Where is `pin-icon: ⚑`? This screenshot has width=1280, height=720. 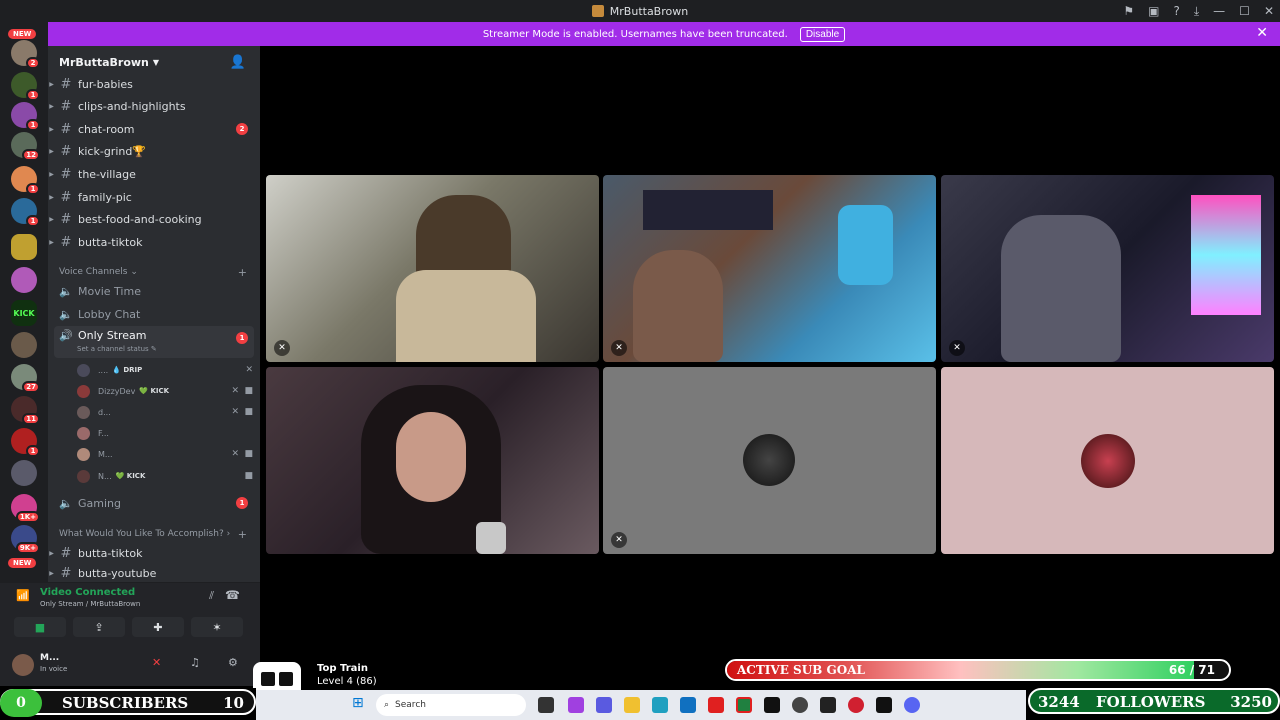 pin-icon: ⚑ is located at coordinates (1128, 11).